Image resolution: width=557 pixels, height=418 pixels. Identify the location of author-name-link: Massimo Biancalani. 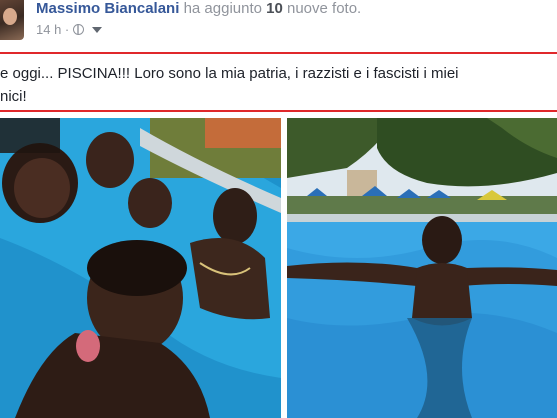
(107, 8).